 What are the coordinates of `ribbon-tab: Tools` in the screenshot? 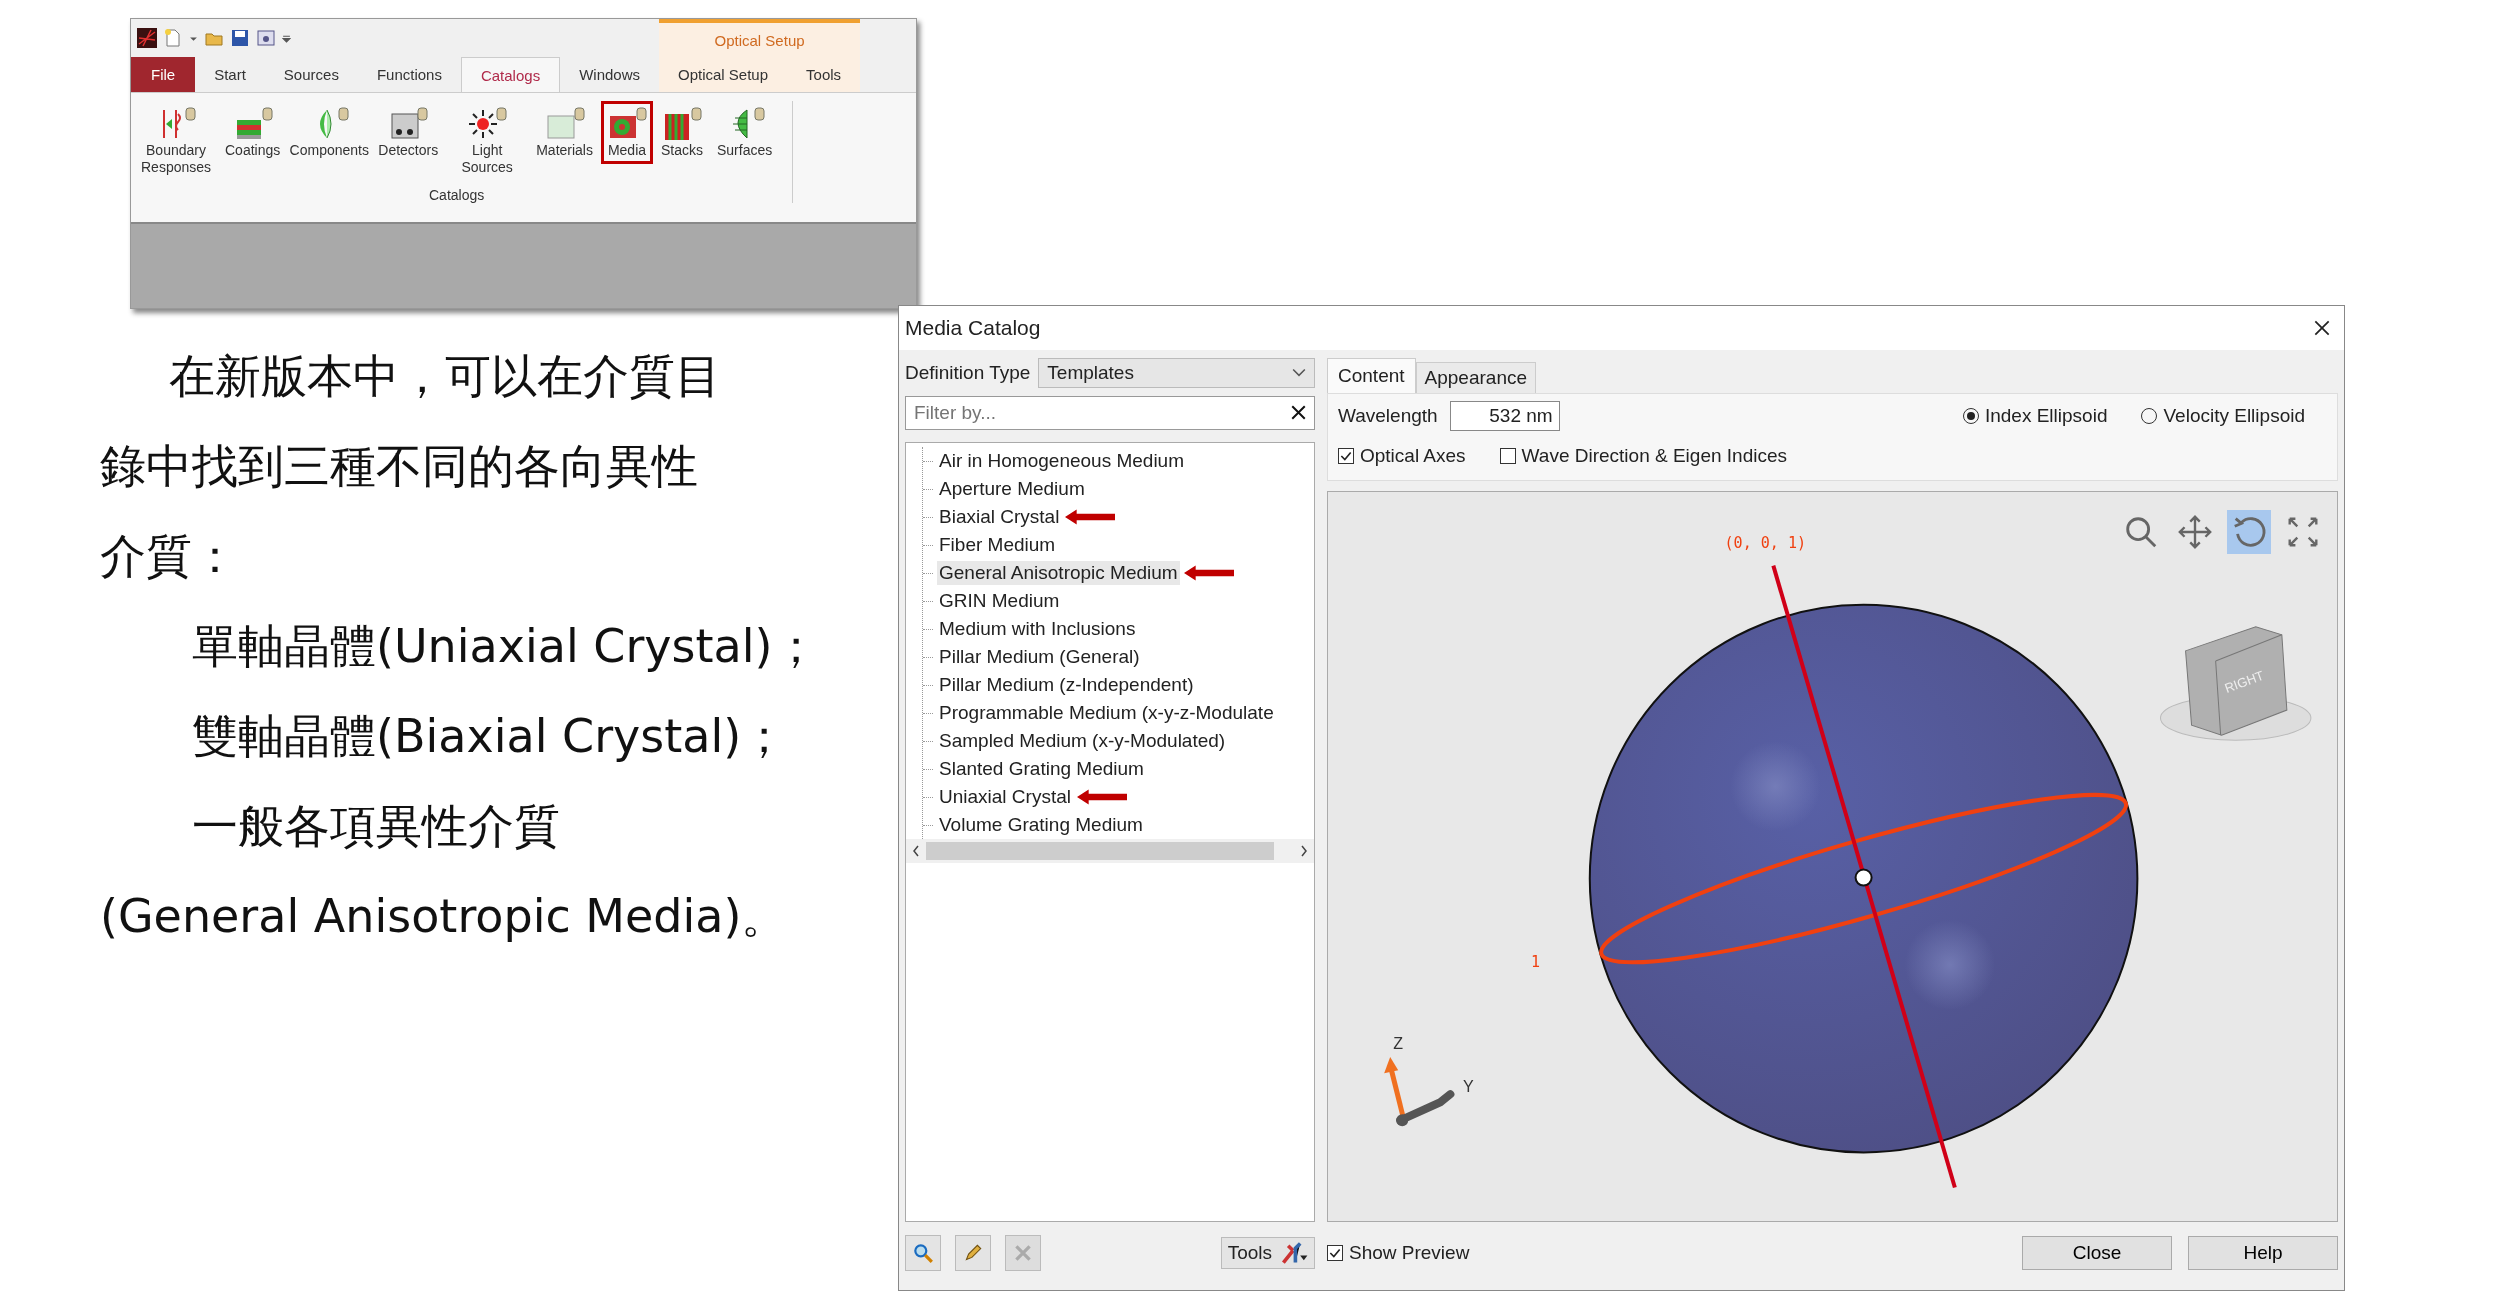 It's located at (824, 74).